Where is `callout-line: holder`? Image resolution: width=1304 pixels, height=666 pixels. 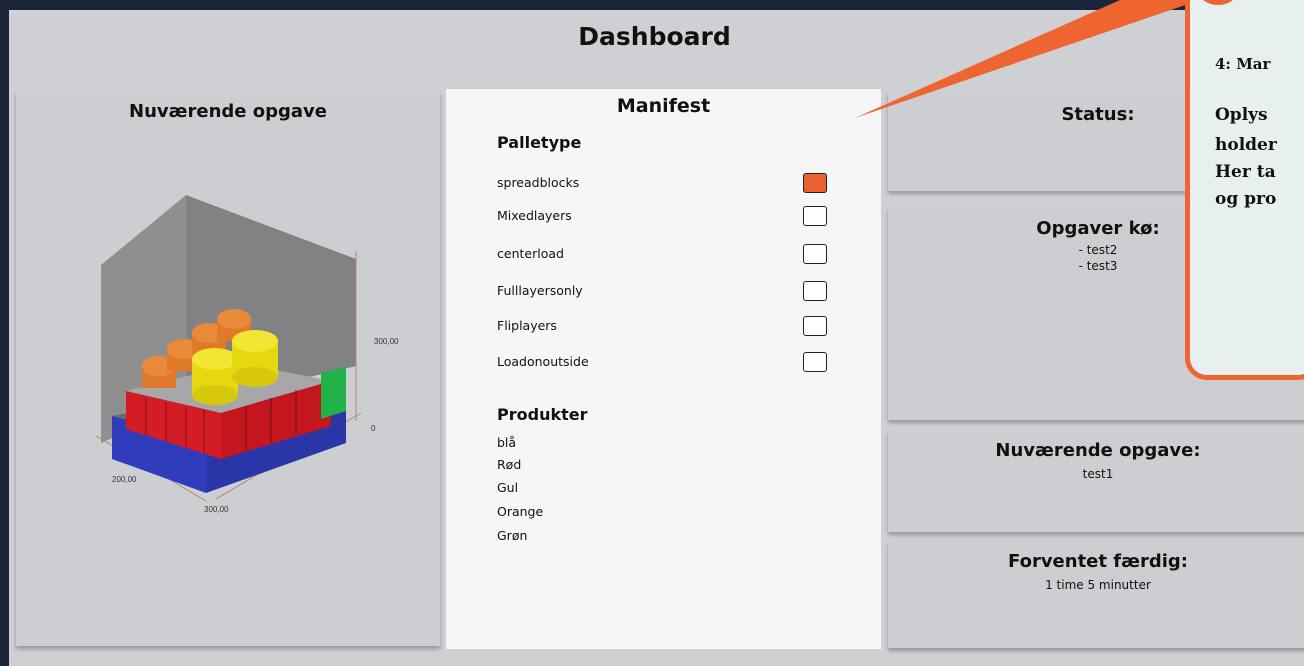
callout-line: holder is located at coordinates (1246, 145).